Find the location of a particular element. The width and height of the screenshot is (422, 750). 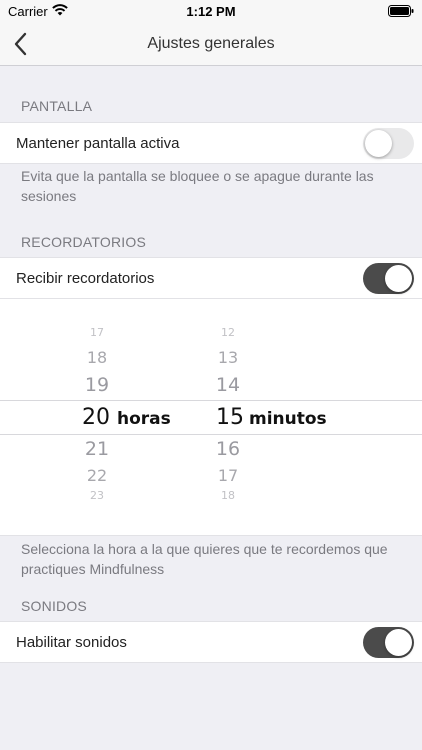

status-bar: Carrier 1:12 PM is located at coordinates (211, 11).